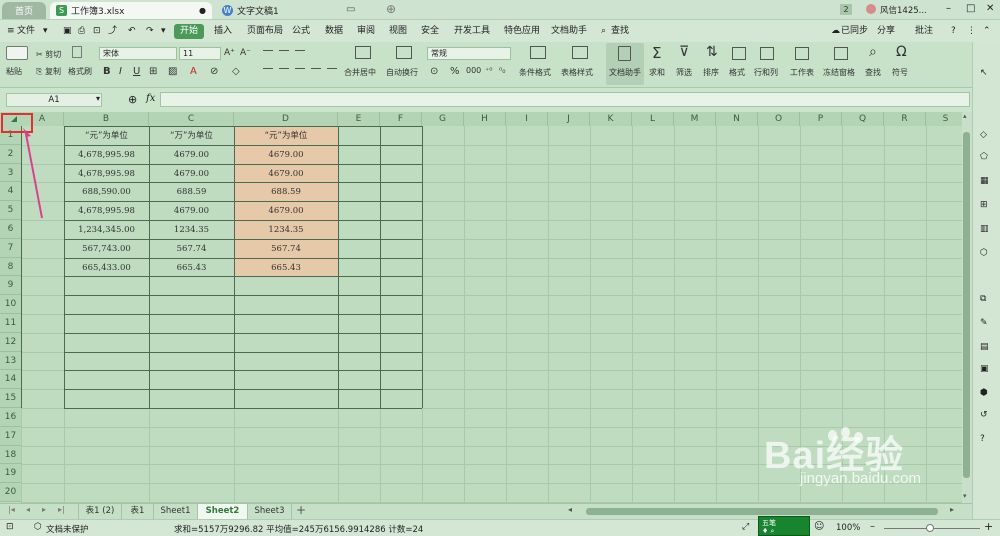 Image resolution: width=1000 pixels, height=536 pixels. I want to click on shapes-icon: ◇, so click(986, 136).